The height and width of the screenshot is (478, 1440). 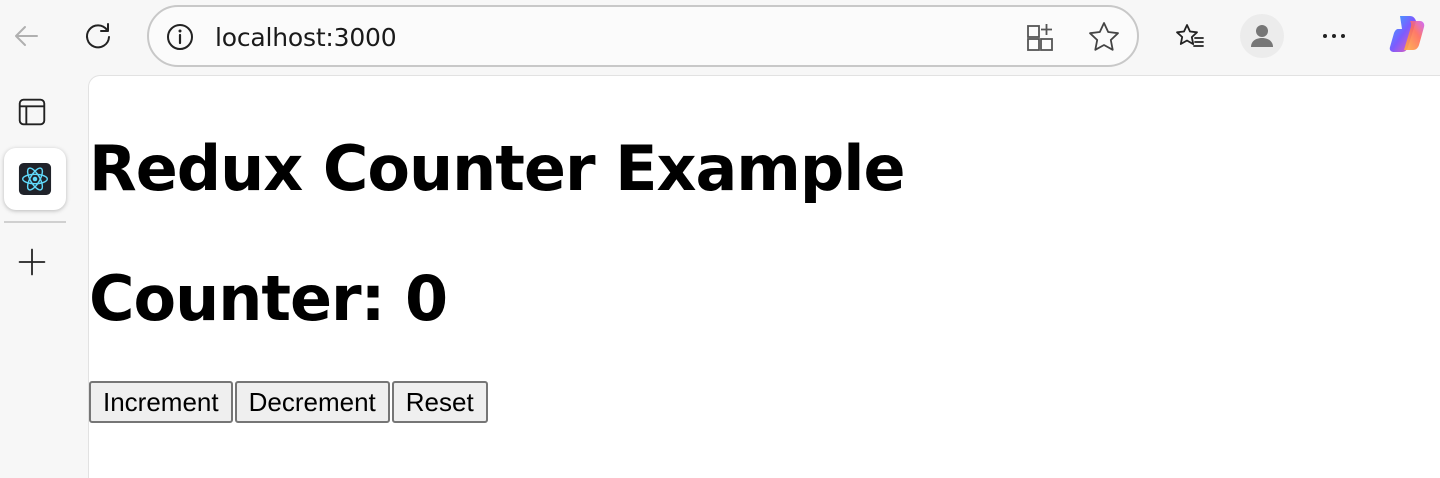 I want to click on reset-button: Reset, so click(x=439, y=402).